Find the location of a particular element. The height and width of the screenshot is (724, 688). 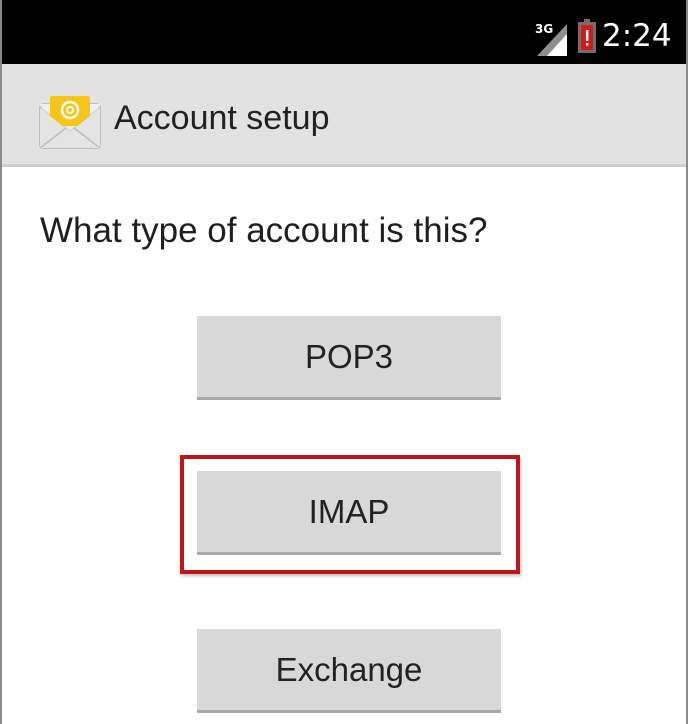

page-title: Account setup is located at coordinates (222, 118).